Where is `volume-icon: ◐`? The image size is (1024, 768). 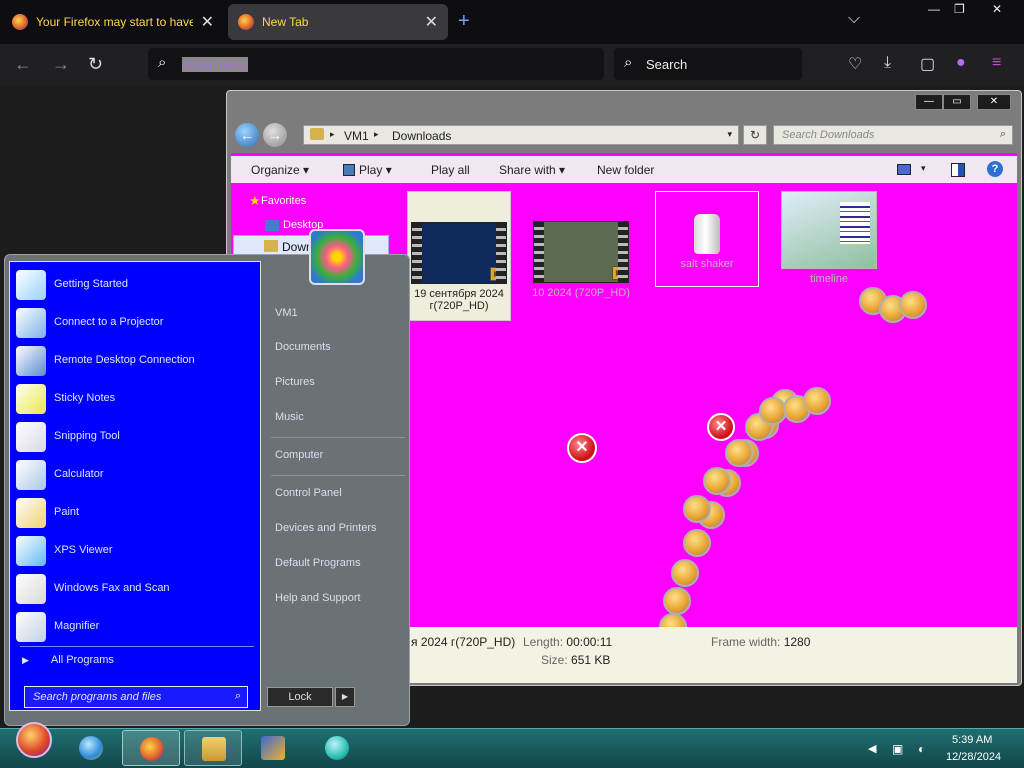
volume-icon: ◐ is located at coordinates (921, 749).